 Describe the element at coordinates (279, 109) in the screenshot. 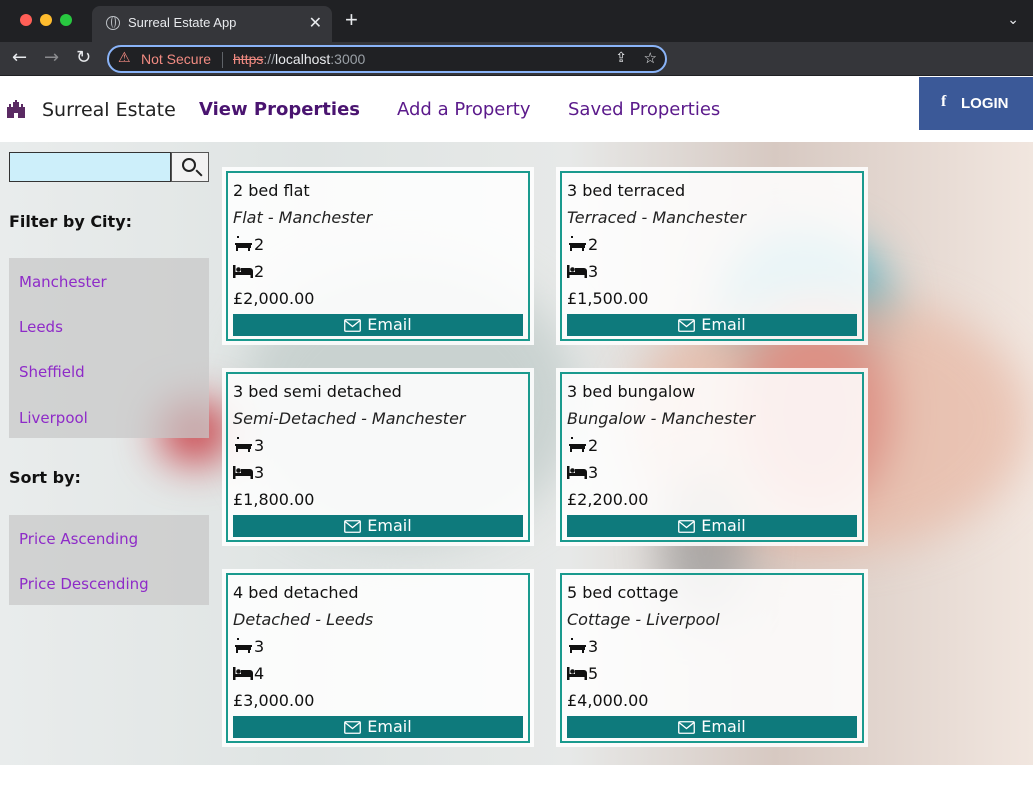

I see `nav-view-properties: View Properties` at that location.